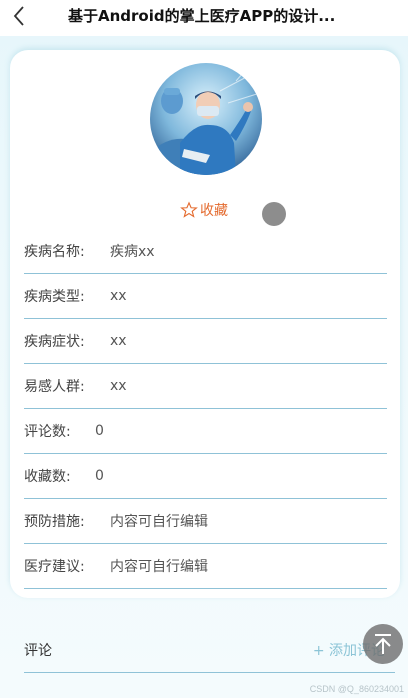 The width and height of the screenshot is (408, 698). What do you see at coordinates (20, 16) in the screenshot?
I see `back-icon` at bounding box center [20, 16].